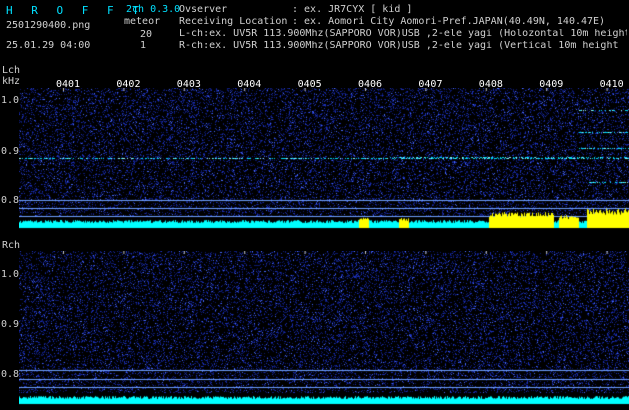  What do you see at coordinates (75, 10) in the screenshot?
I see `app-logo: H R O F F T` at bounding box center [75, 10].